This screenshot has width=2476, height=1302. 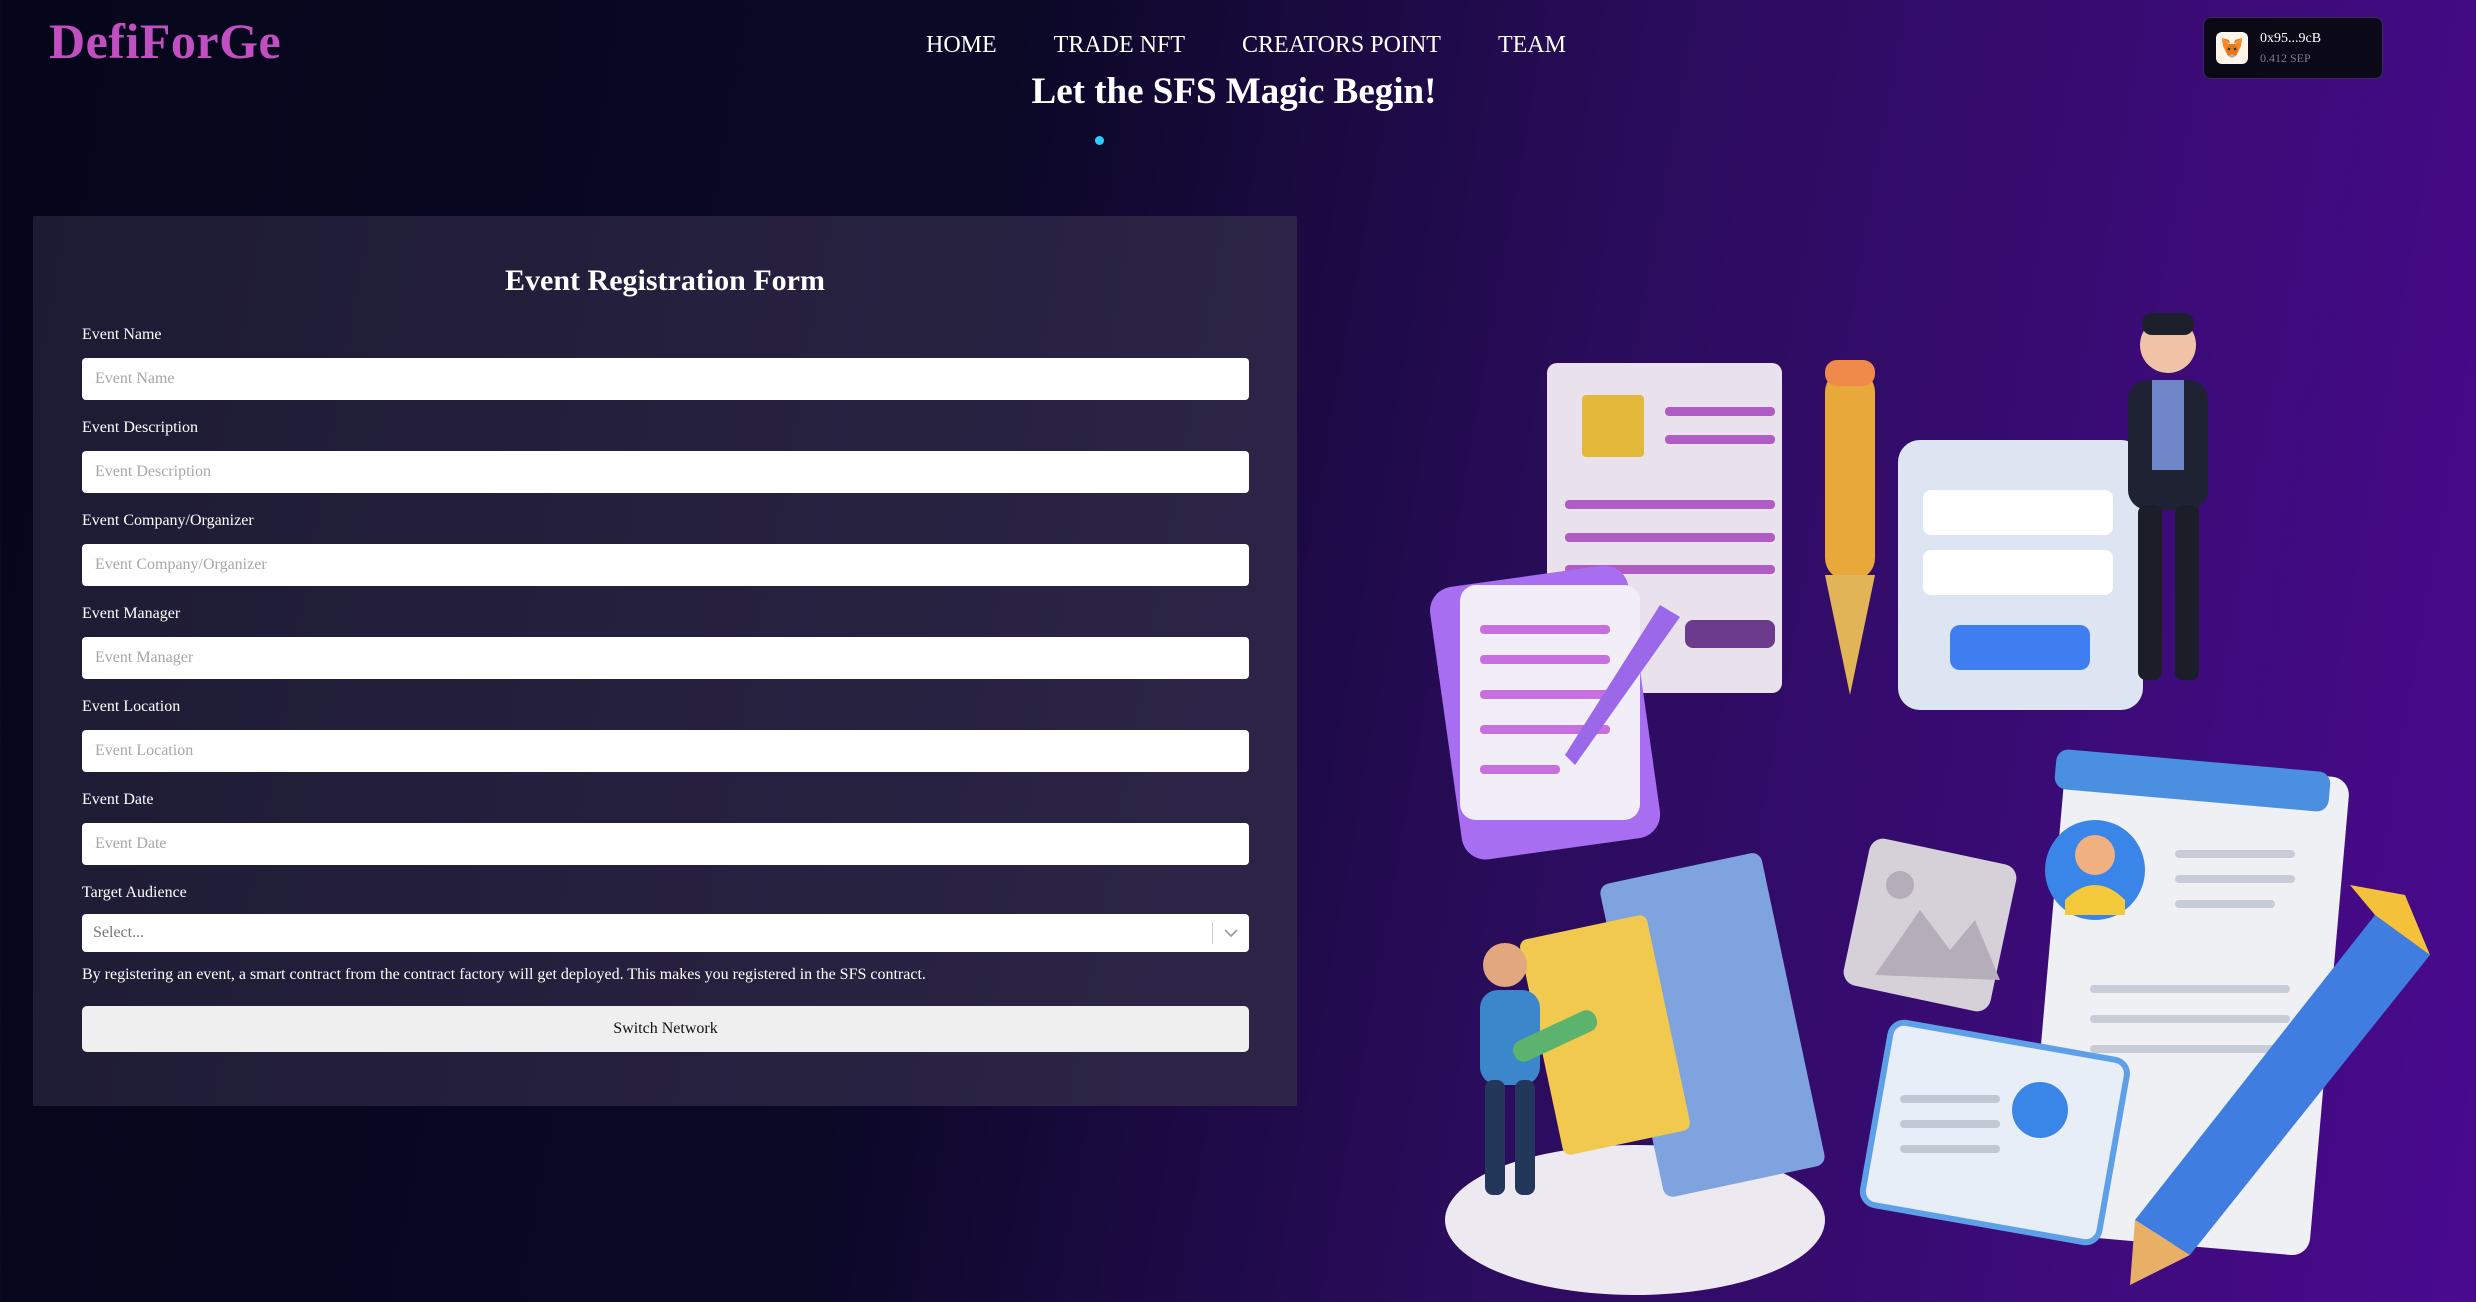 What do you see at coordinates (665, 472) in the screenshot?
I see `event-description-input` at bounding box center [665, 472].